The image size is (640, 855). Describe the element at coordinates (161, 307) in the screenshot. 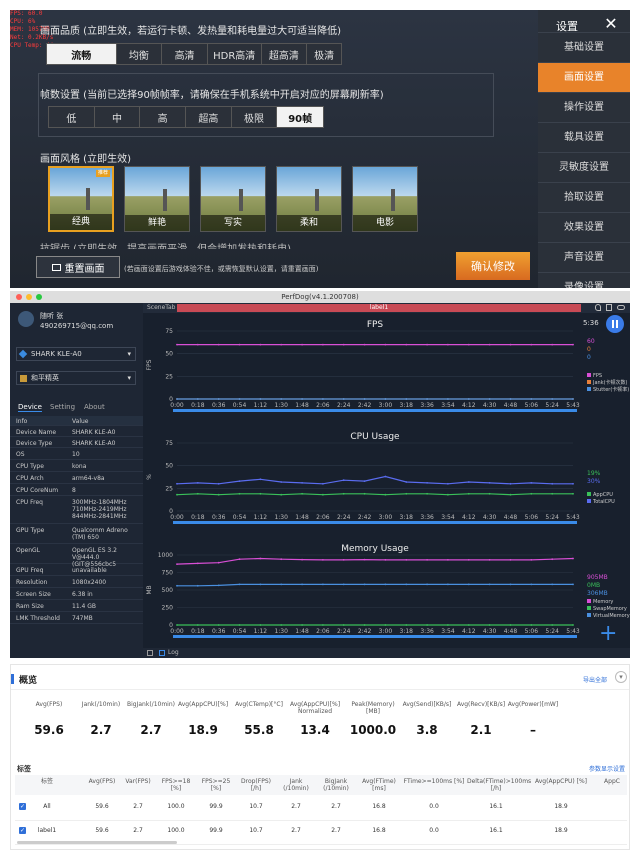

I see `scene-tab: SceneTab` at that location.